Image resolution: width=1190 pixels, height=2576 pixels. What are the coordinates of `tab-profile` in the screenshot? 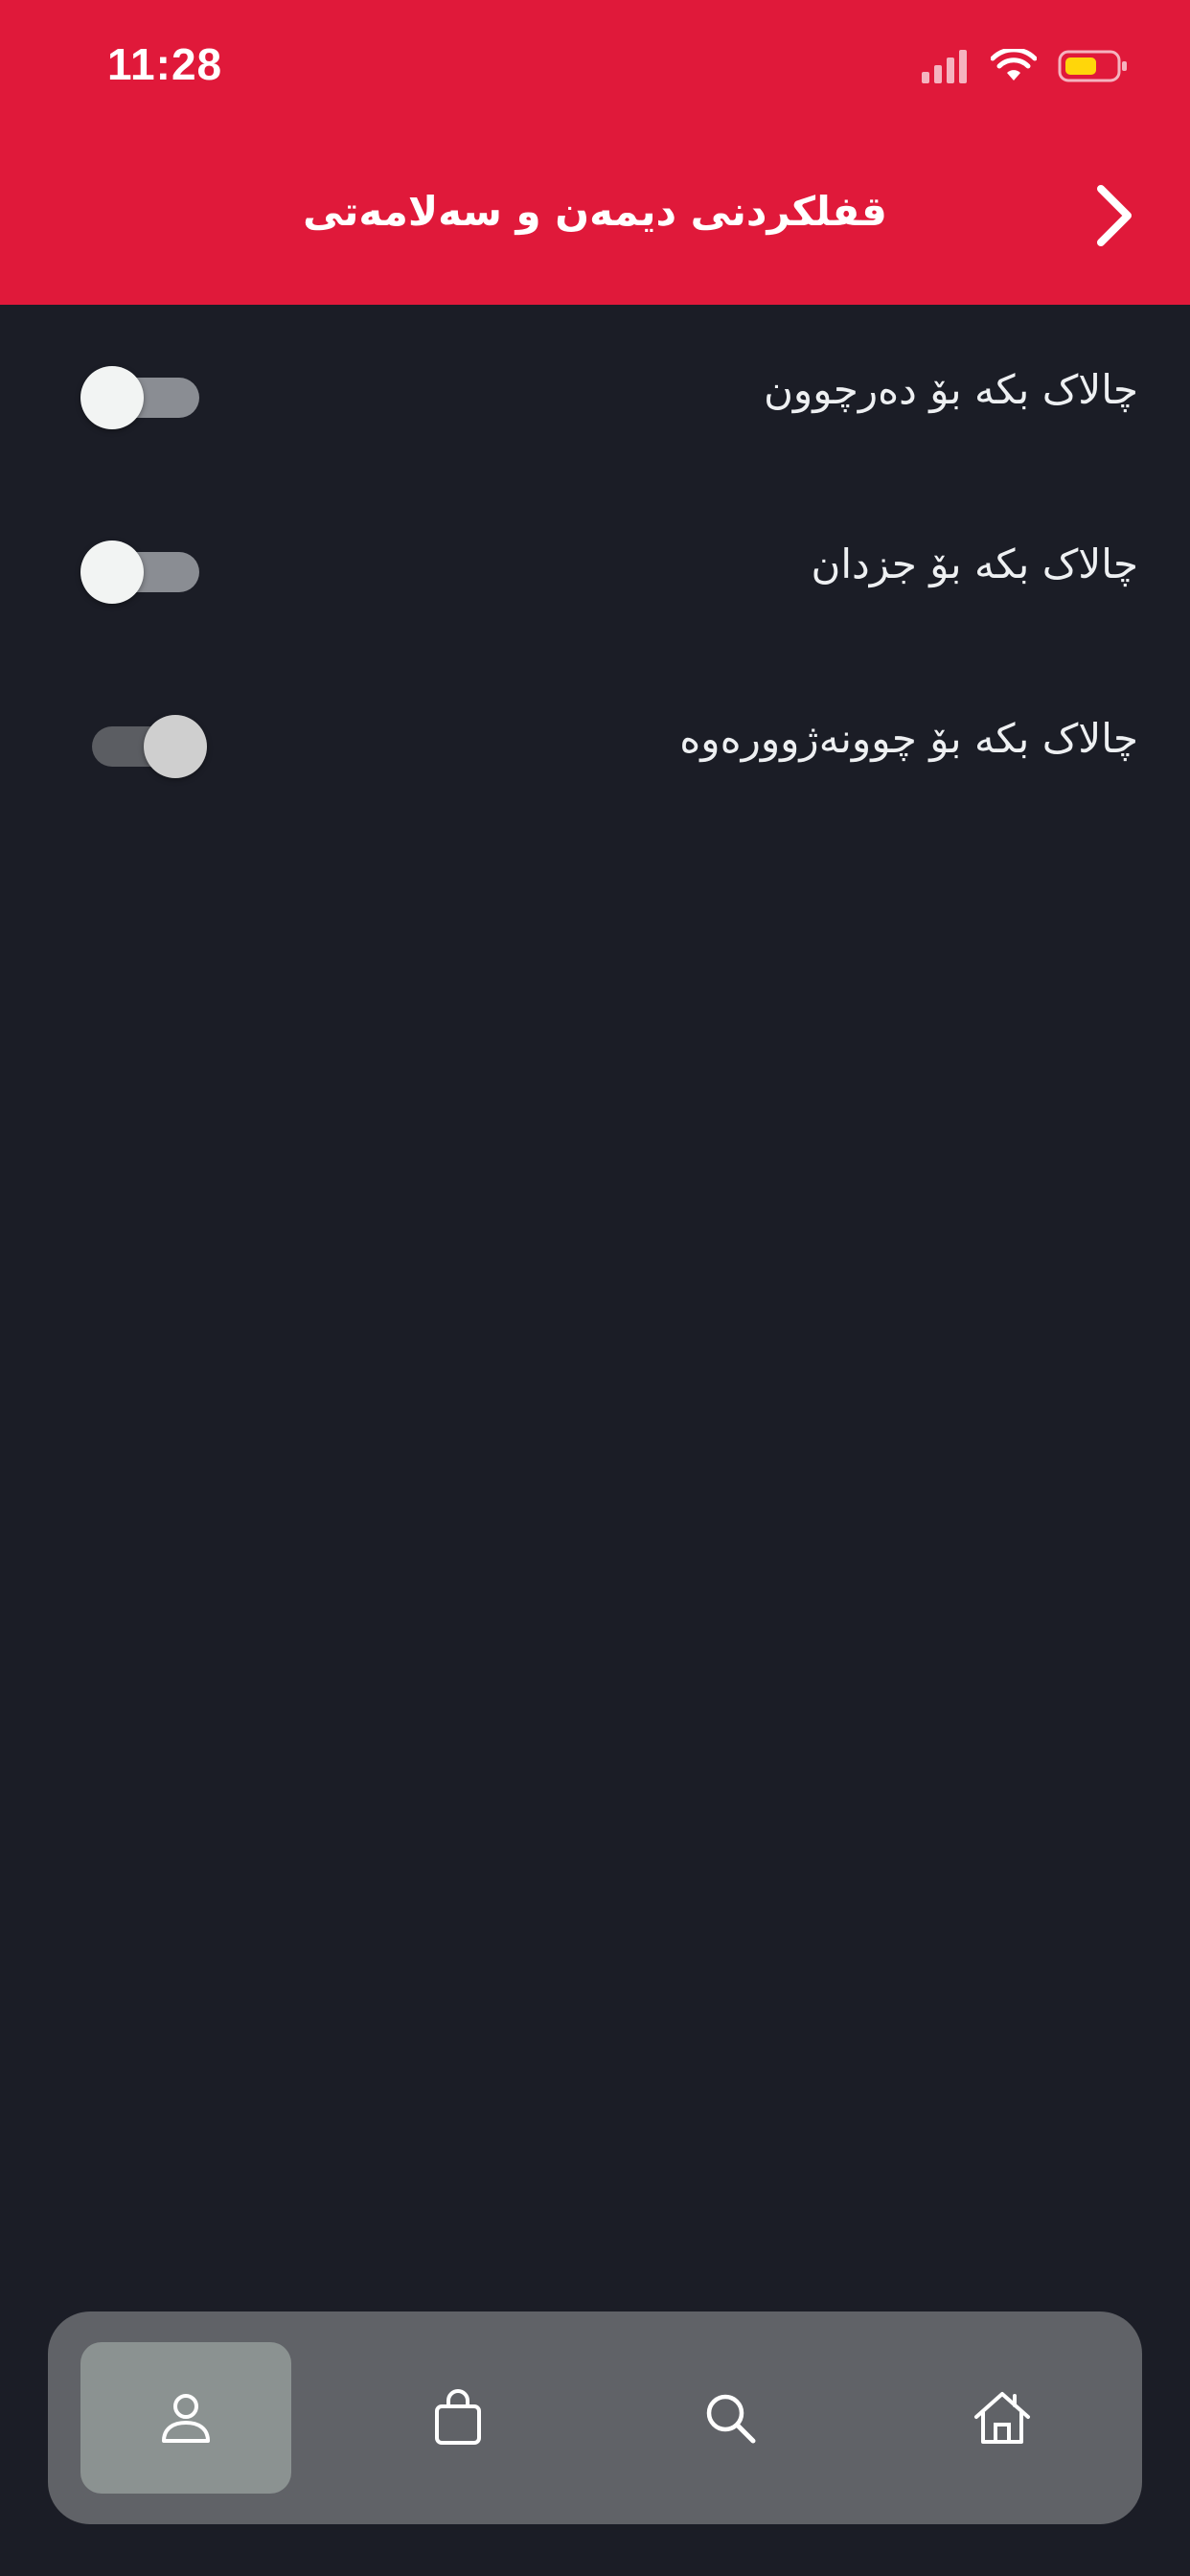 It's located at (186, 2418).